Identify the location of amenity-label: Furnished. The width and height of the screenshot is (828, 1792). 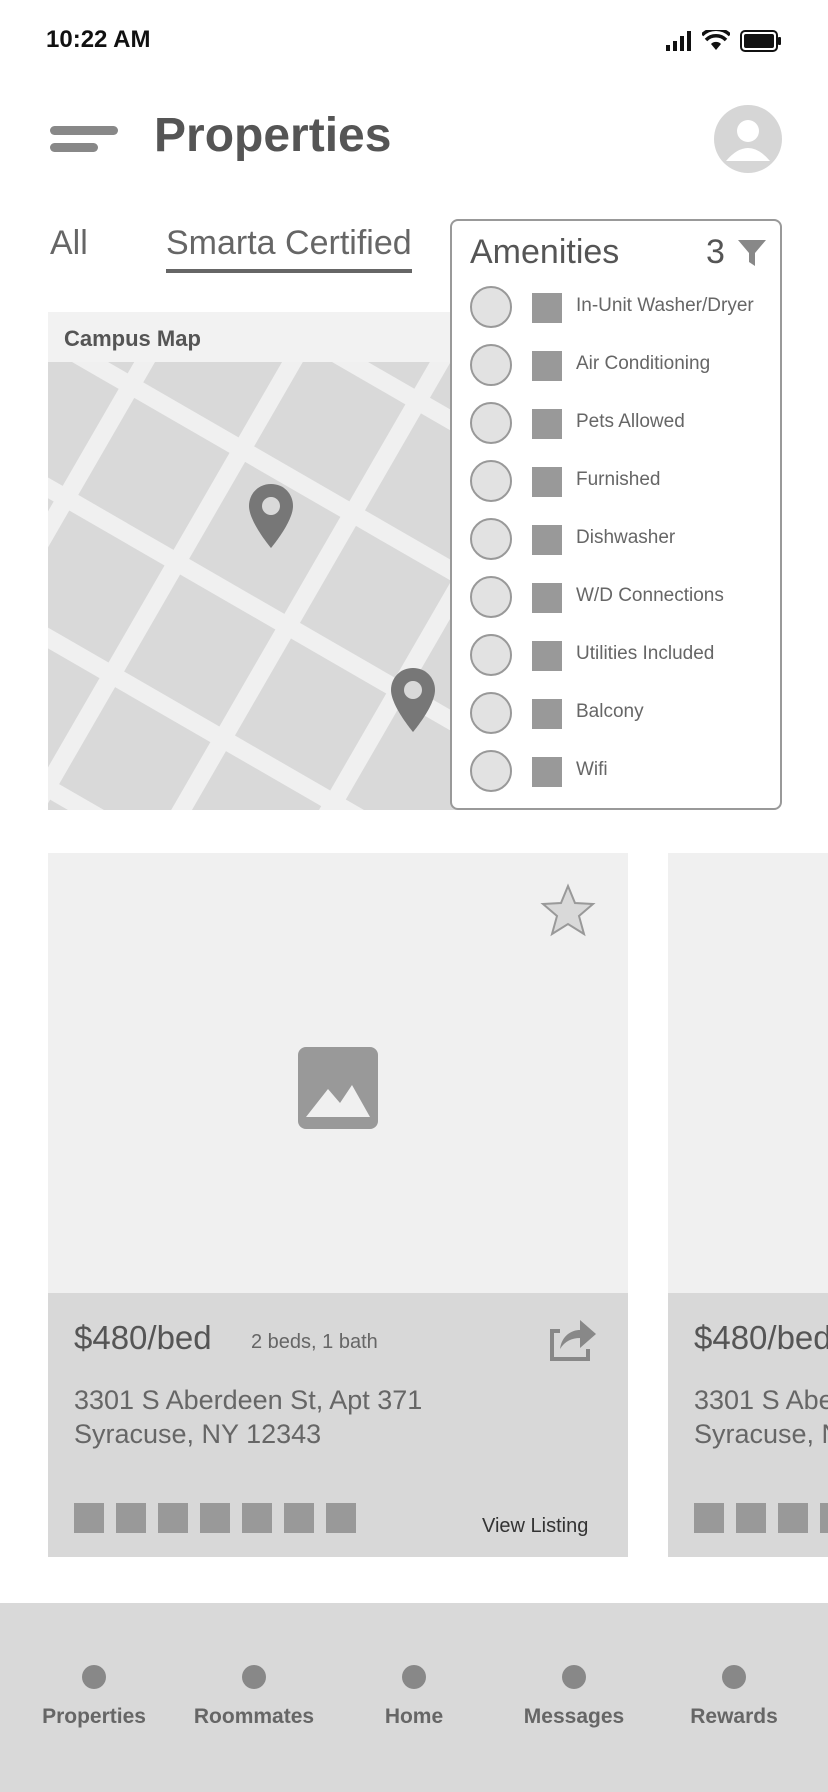
(618, 479).